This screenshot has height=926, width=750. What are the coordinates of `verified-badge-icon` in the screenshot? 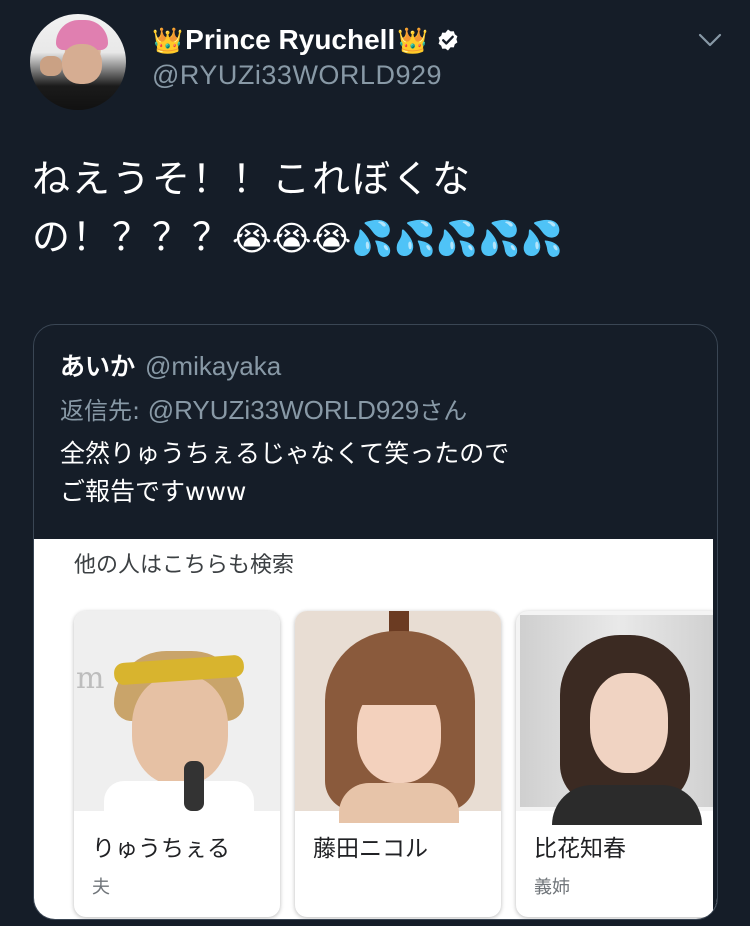 It's located at (448, 40).